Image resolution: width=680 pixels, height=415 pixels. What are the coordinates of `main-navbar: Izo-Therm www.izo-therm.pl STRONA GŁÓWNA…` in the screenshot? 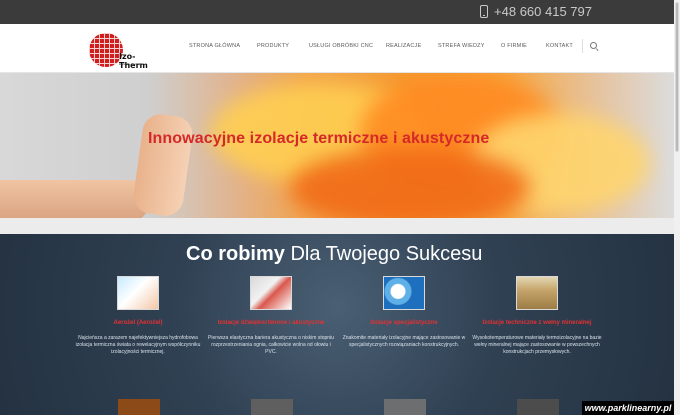 It's located at (337, 48).